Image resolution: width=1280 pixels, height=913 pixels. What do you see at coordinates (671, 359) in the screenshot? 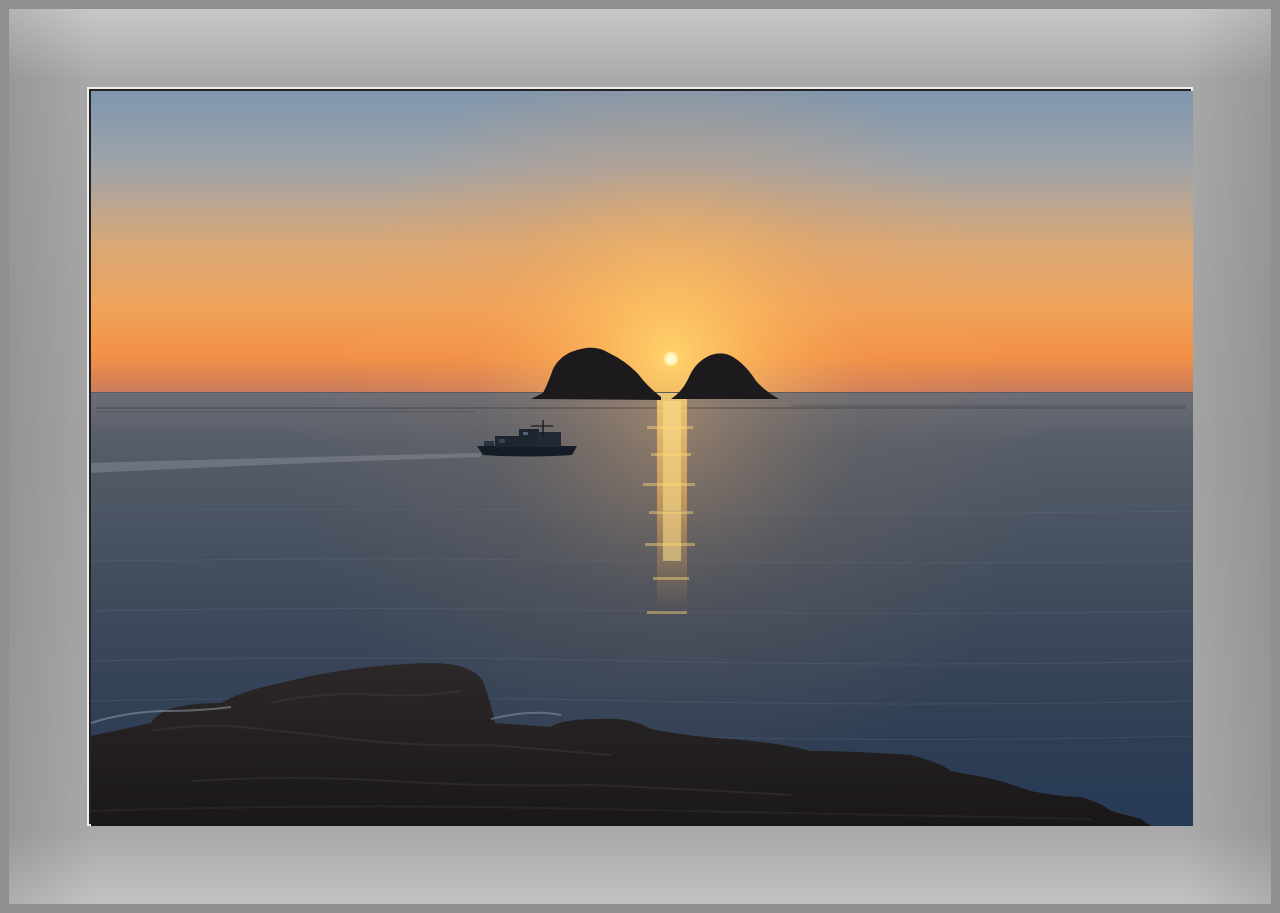
I see `sun` at bounding box center [671, 359].